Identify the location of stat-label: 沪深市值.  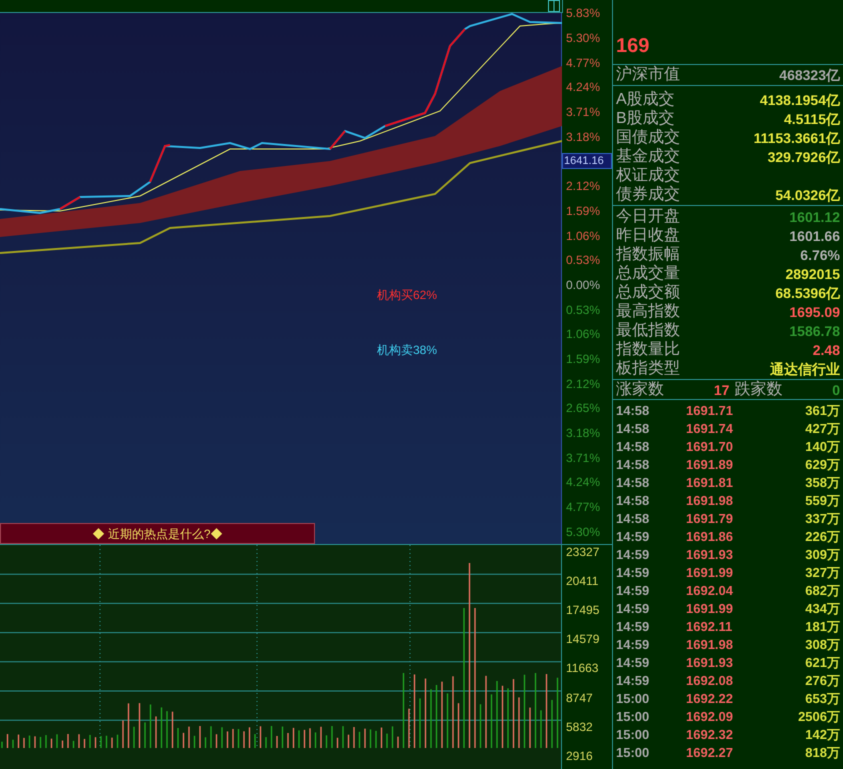
(648, 75).